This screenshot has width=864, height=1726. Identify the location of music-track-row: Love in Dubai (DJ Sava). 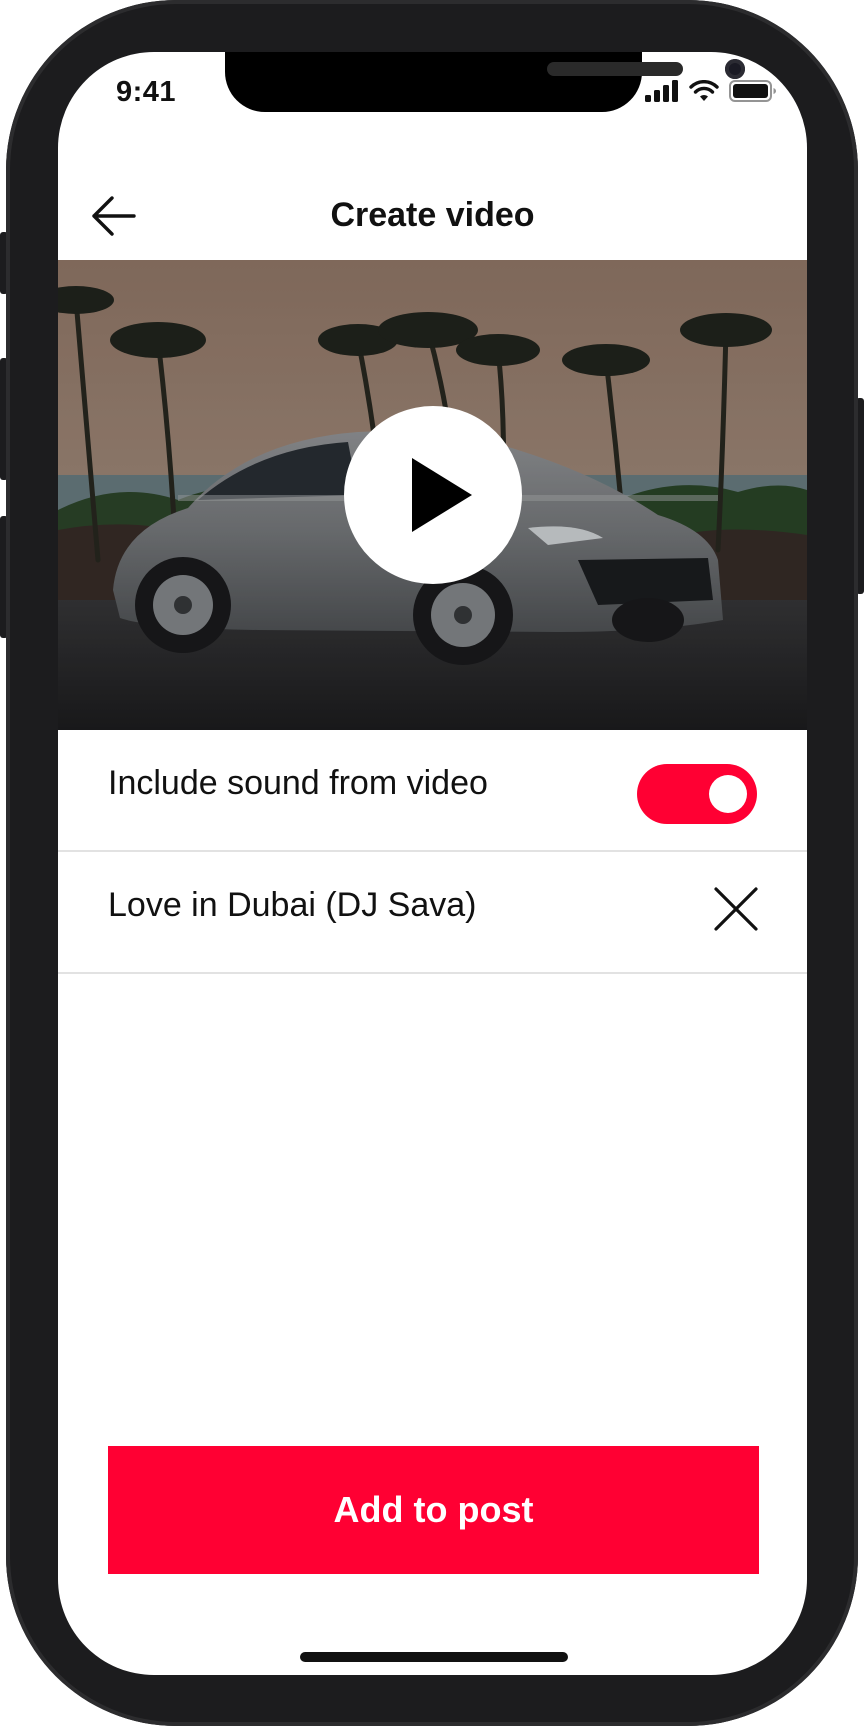
(432, 913).